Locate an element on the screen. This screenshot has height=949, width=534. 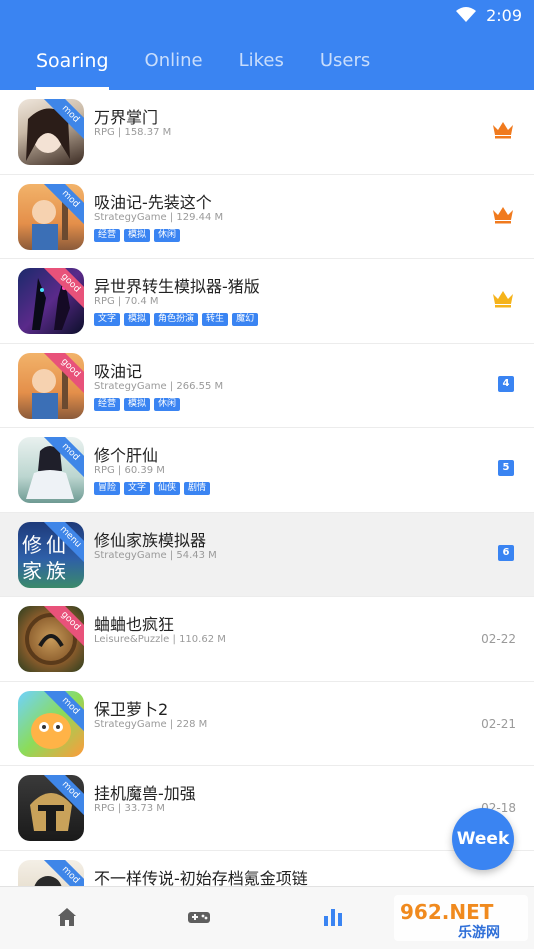
week-filter-button: Week is located at coordinates (483, 839).